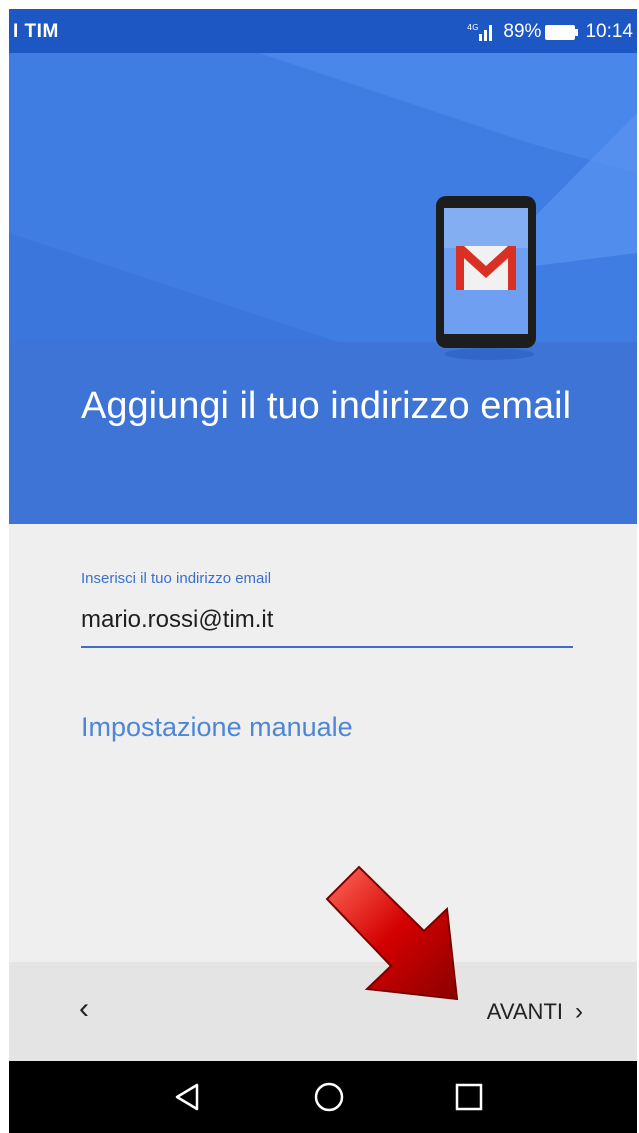 The width and height of the screenshot is (639, 1133). I want to click on recents-square-icon, so click(469, 1097).